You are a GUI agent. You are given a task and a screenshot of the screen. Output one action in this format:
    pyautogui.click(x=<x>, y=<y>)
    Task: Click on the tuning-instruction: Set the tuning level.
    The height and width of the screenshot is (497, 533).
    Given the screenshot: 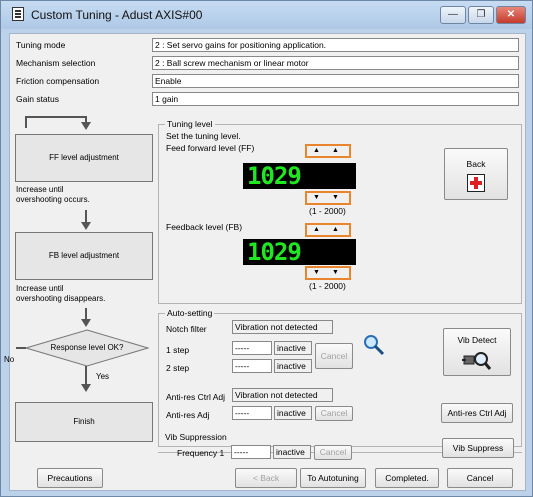 What is the action you would take?
    pyautogui.click(x=203, y=136)
    